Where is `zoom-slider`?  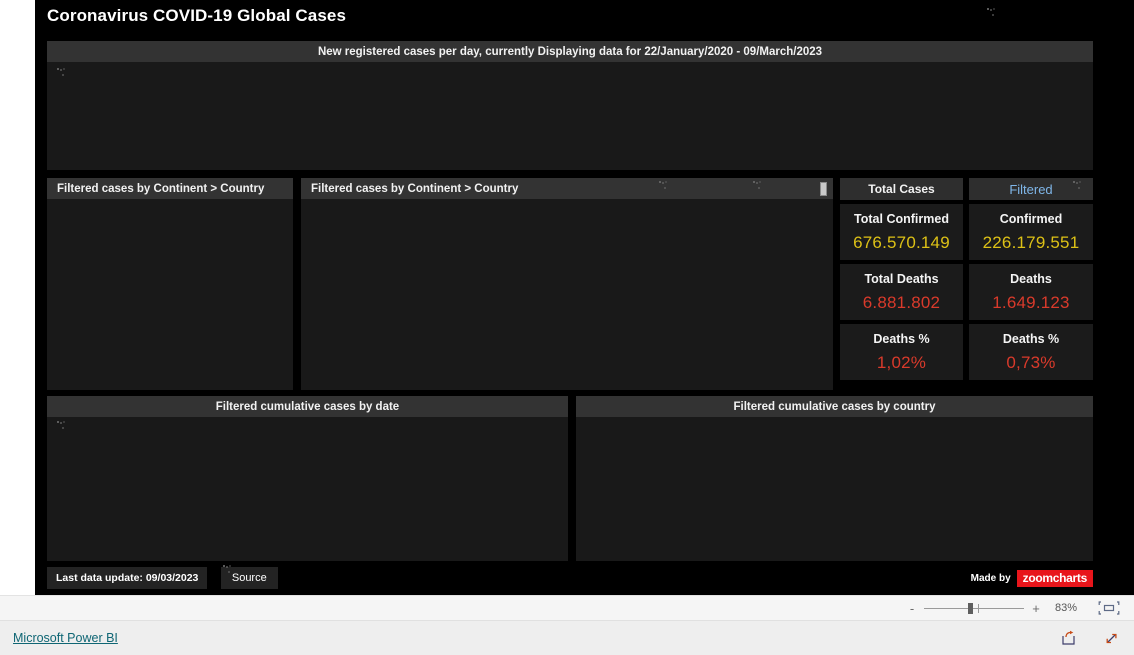 zoom-slider is located at coordinates (974, 608).